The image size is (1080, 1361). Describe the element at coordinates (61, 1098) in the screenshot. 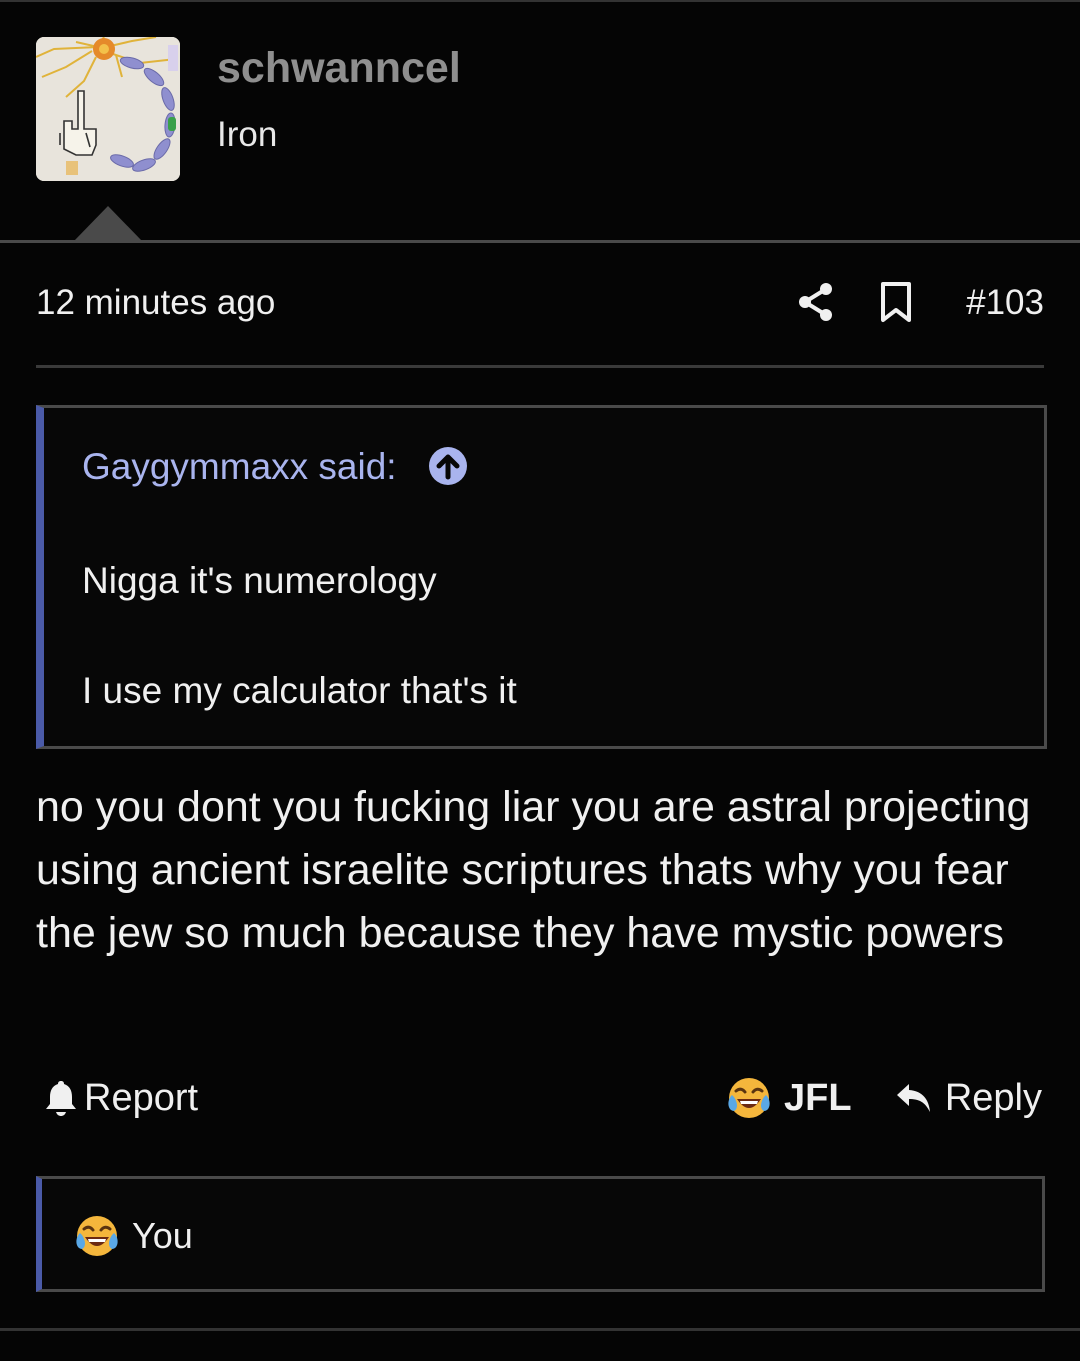

I see `bell-icon` at that location.